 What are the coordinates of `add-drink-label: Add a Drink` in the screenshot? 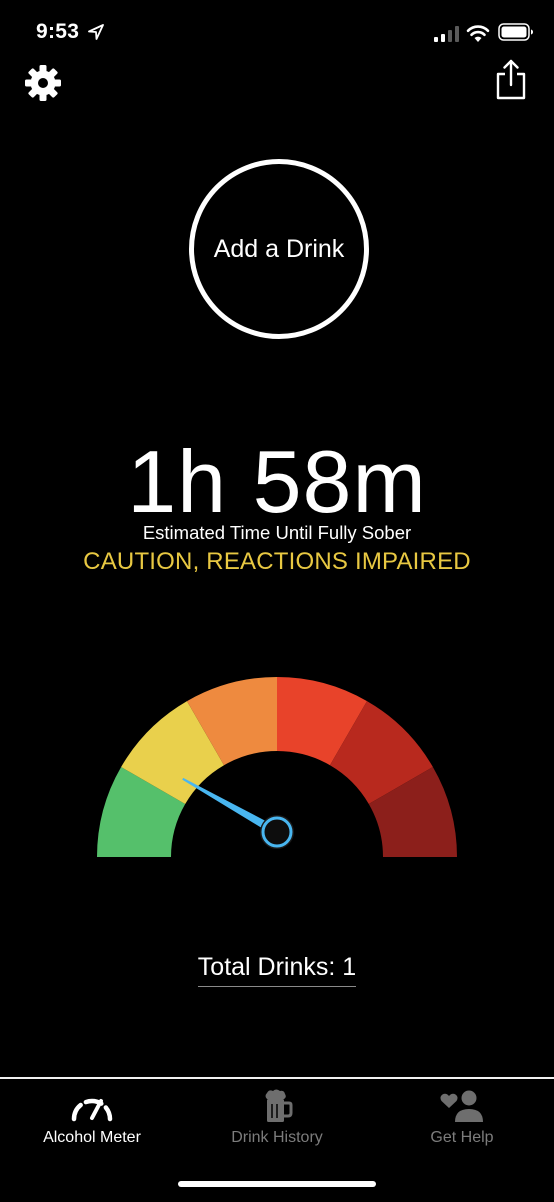 It's located at (279, 248).